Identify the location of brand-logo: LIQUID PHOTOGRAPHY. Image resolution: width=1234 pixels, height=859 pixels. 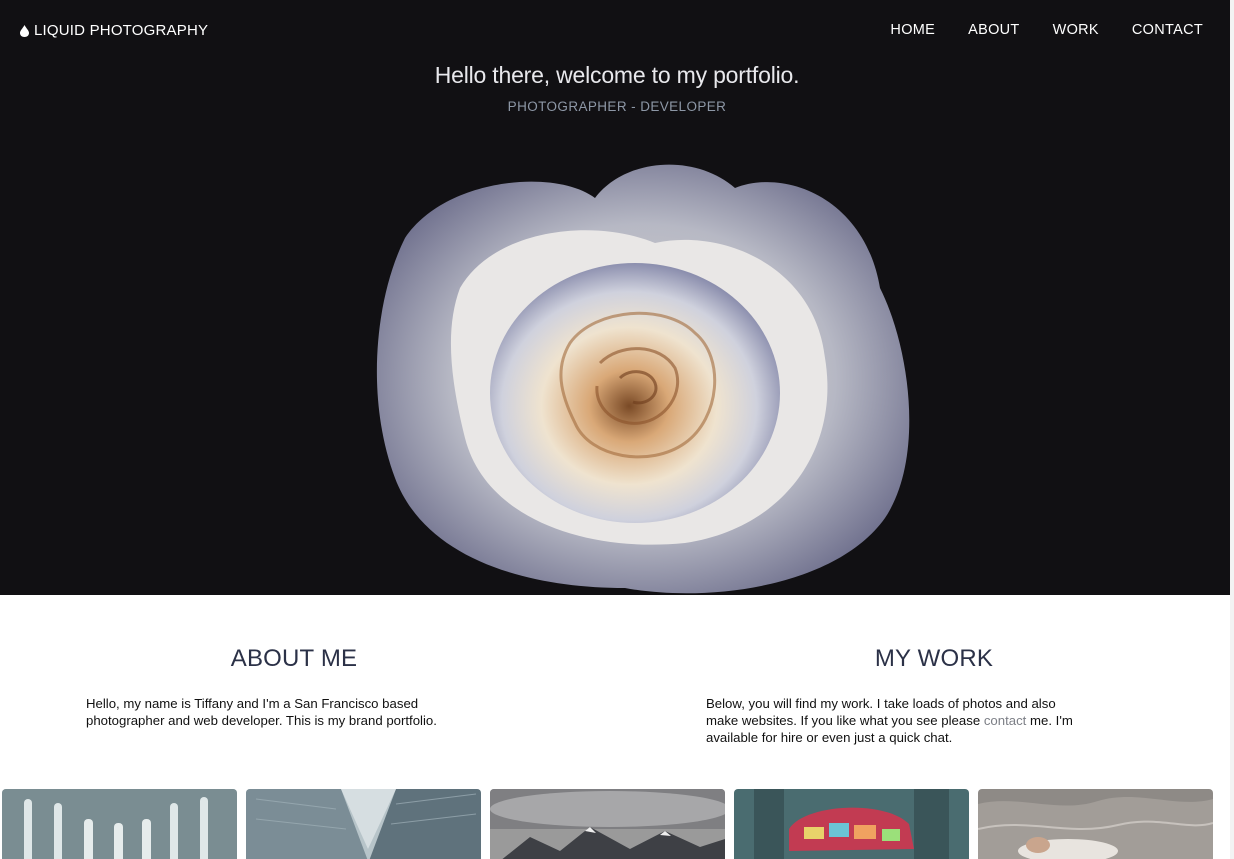
(114, 30).